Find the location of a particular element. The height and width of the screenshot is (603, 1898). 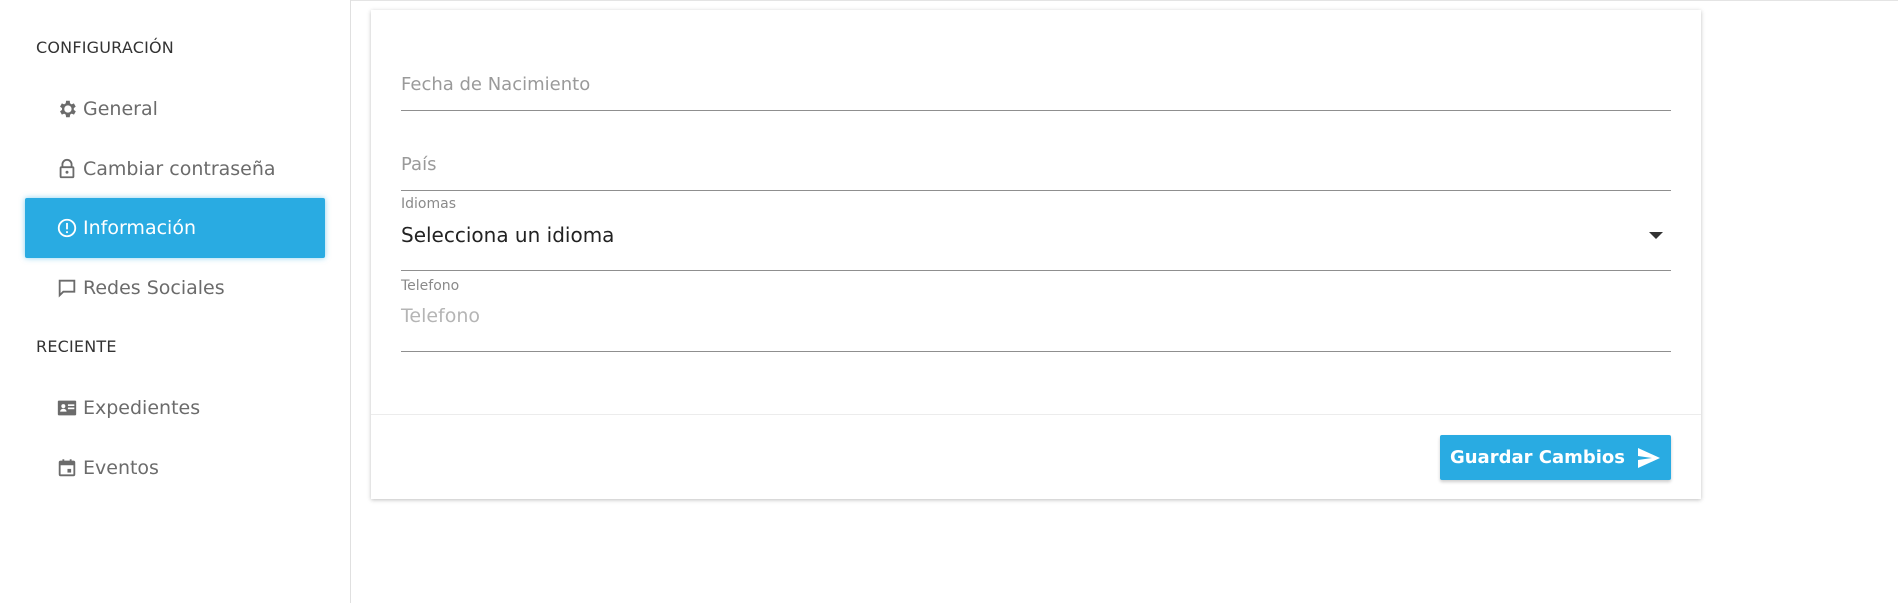

sidebar-item-label: General is located at coordinates (120, 109).